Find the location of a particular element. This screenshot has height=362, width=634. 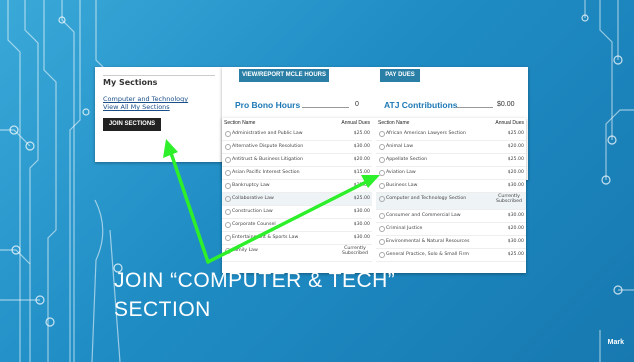

arrow-to-computer-technology is located at coordinates (289, 221).